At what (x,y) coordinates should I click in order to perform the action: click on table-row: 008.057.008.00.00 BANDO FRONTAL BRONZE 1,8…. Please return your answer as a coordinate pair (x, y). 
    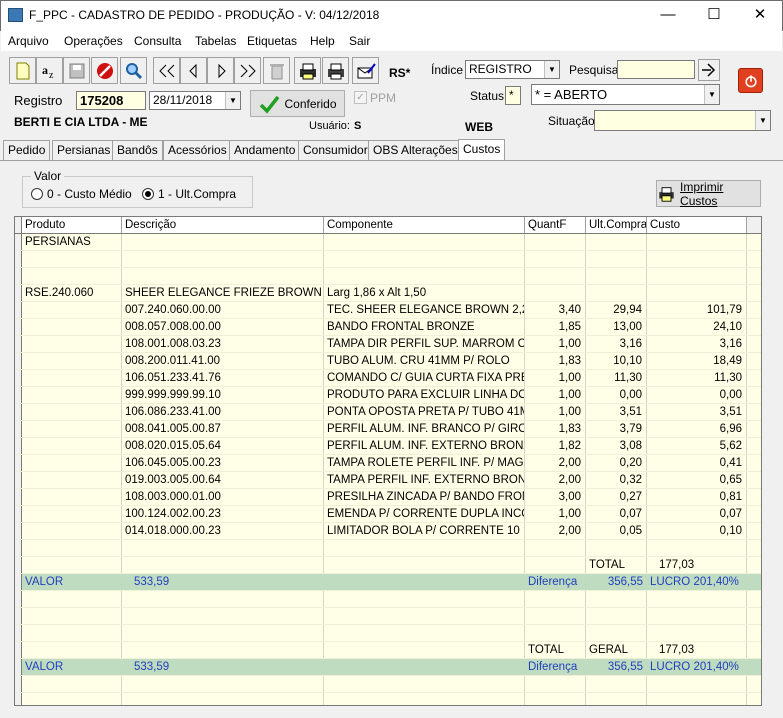
    Looking at the image, I should click on (388, 327).